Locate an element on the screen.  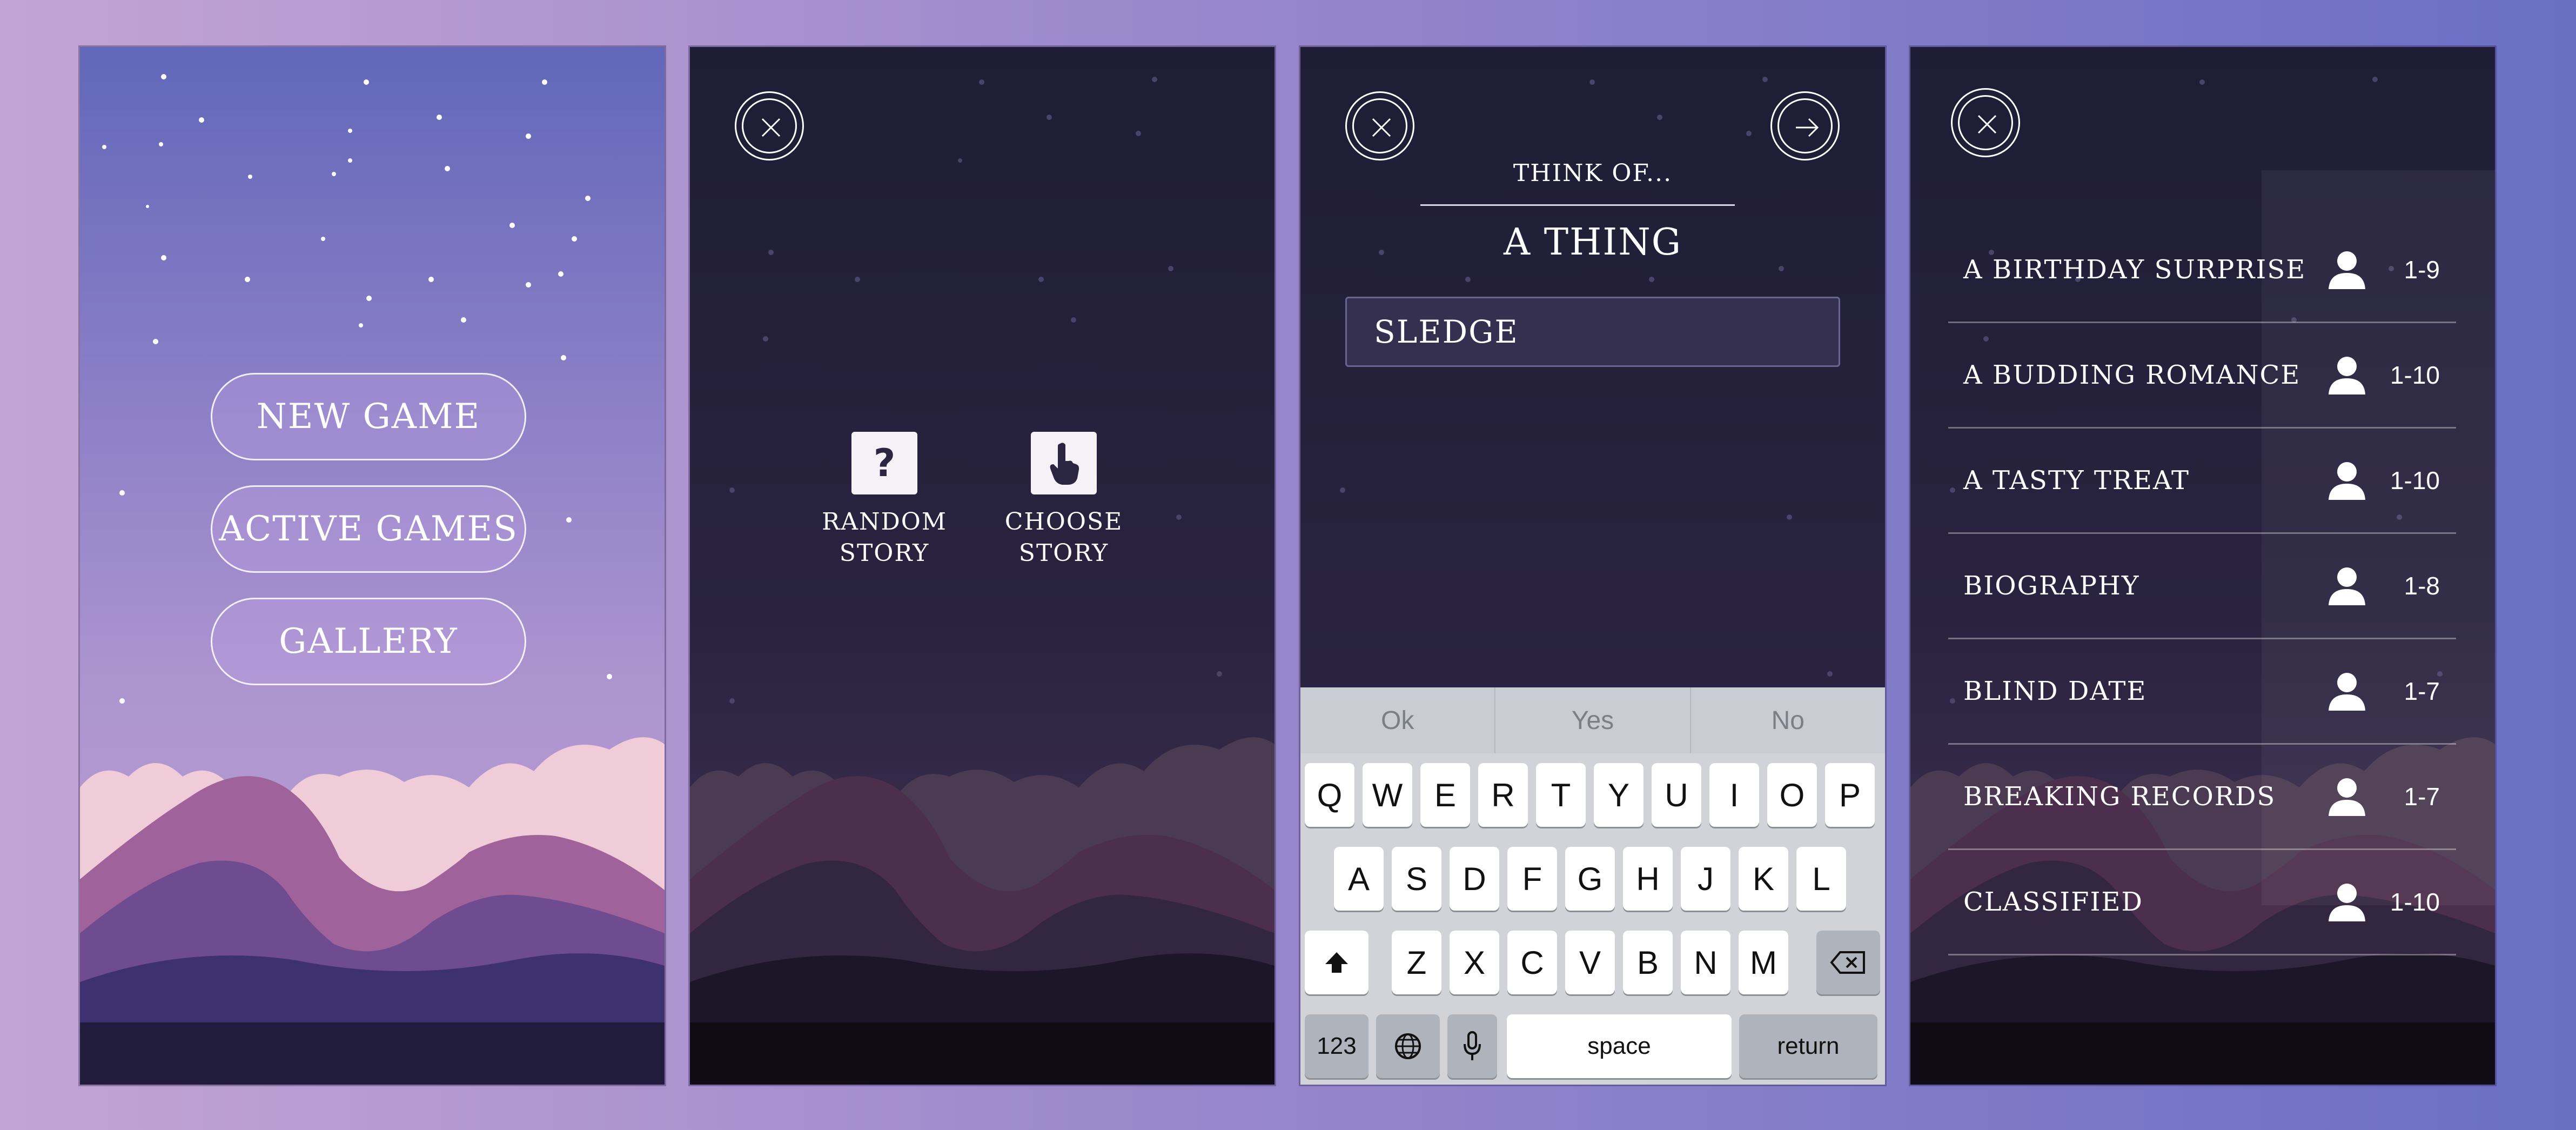
key-o: O is located at coordinates (1792, 795).